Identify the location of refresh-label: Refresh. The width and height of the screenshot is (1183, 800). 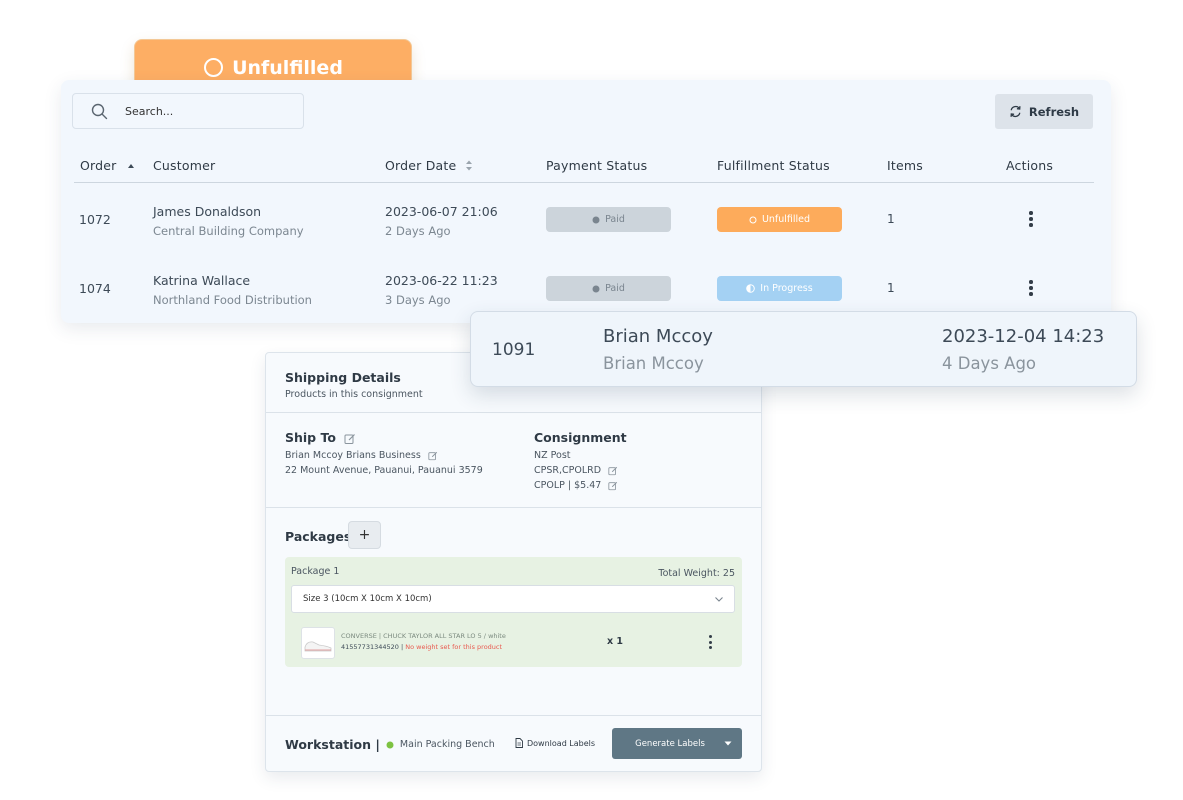
(1054, 111).